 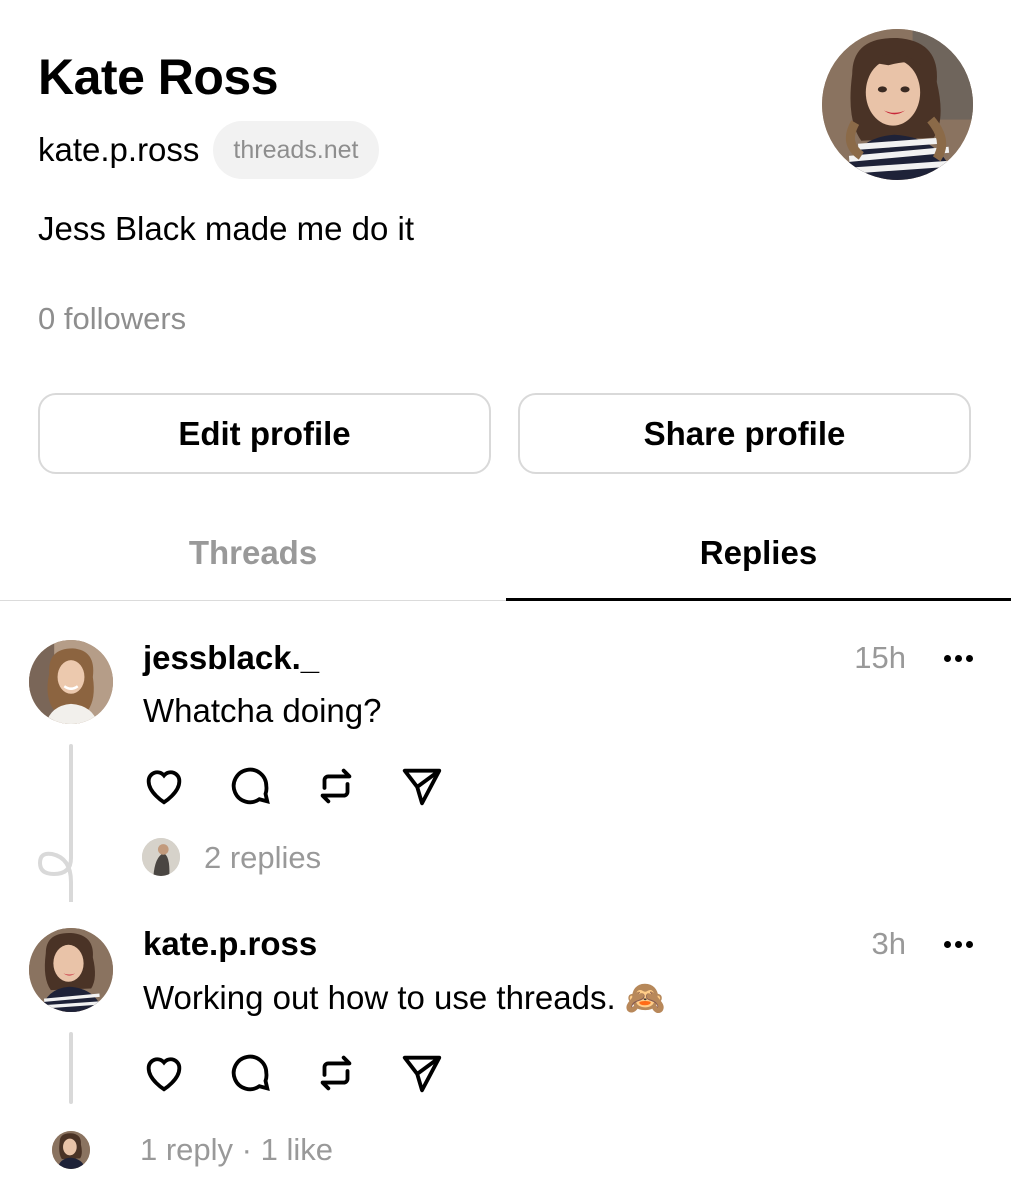 I want to click on profile-avatar, so click(x=897, y=104).